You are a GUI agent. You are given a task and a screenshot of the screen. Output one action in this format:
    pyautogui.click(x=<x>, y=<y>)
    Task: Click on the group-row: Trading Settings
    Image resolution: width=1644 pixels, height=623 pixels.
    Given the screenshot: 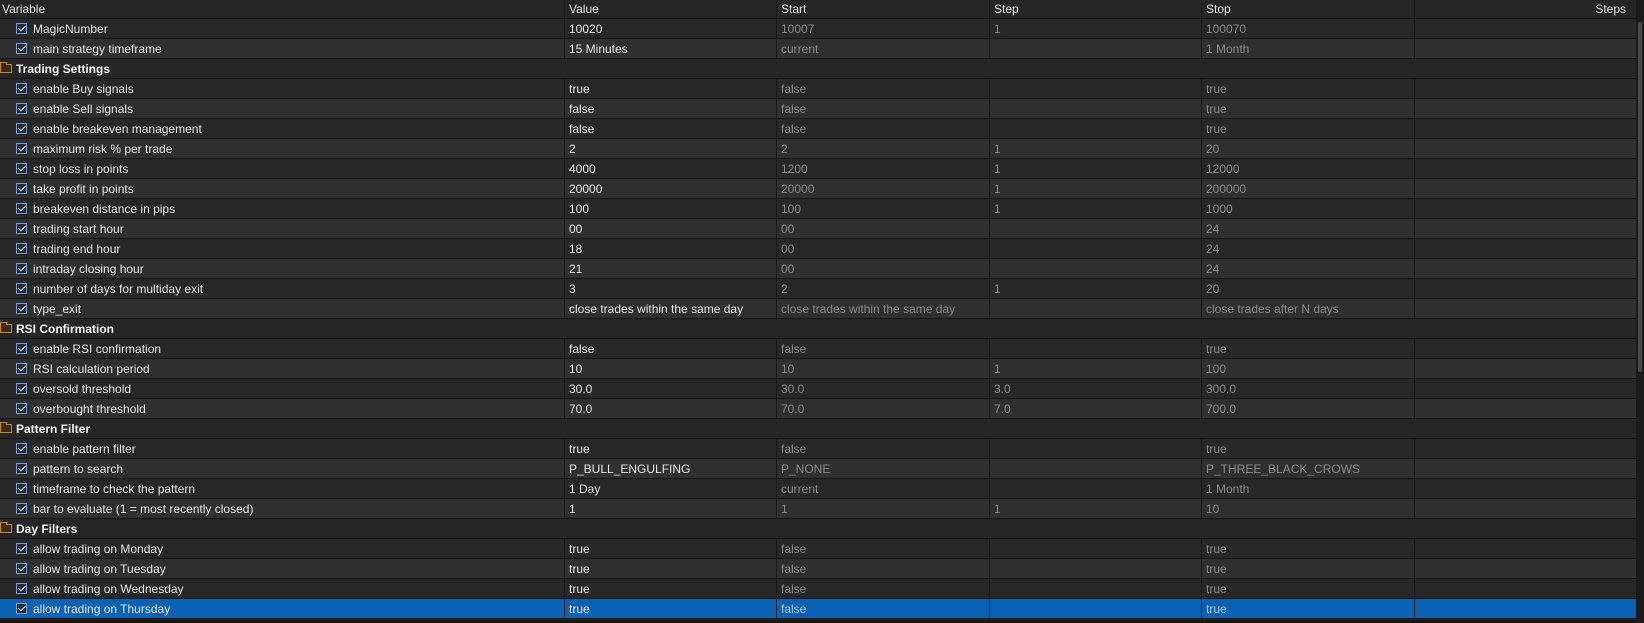 What is the action you would take?
    pyautogui.click(x=818, y=69)
    